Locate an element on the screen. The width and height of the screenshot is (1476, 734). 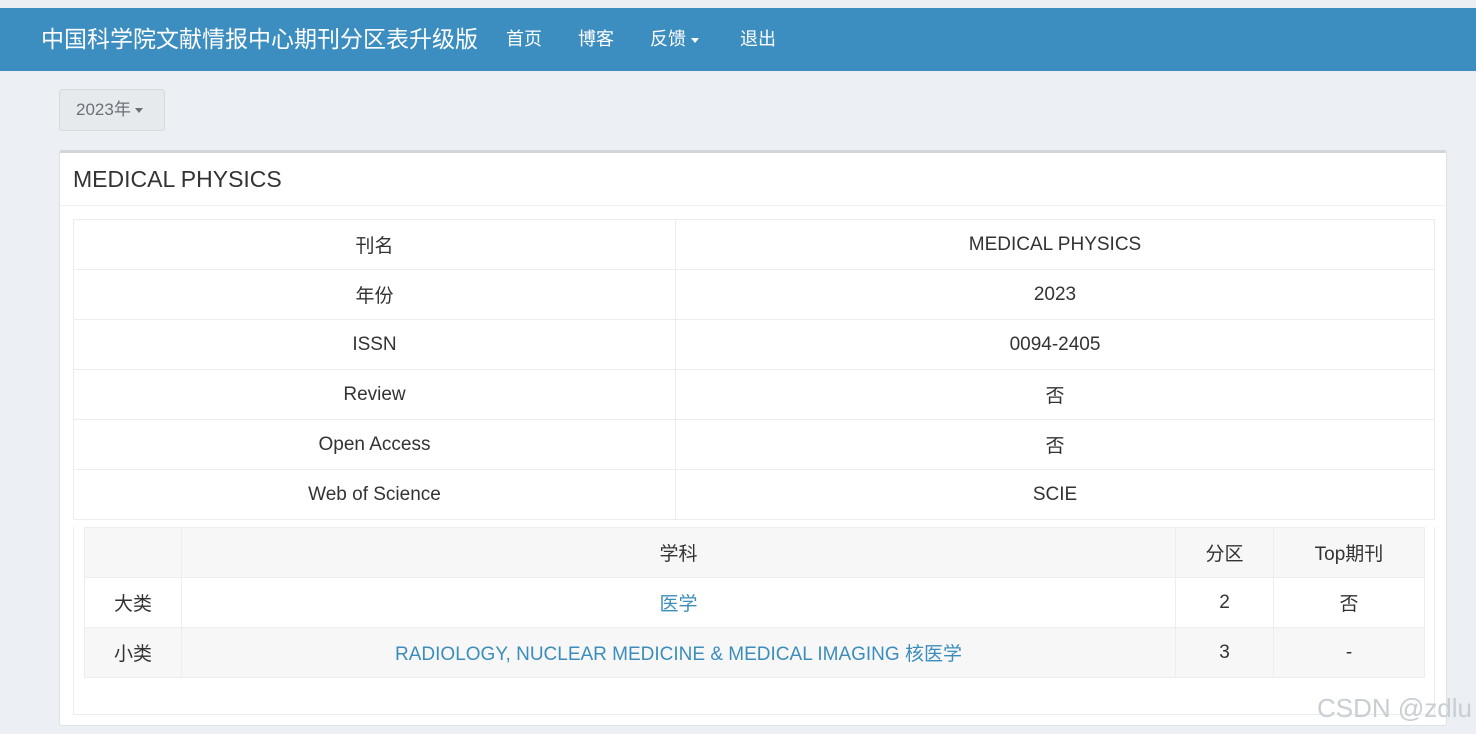
category-header-row: 学科 分区 Top期刊 is located at coordinates (754, 552).